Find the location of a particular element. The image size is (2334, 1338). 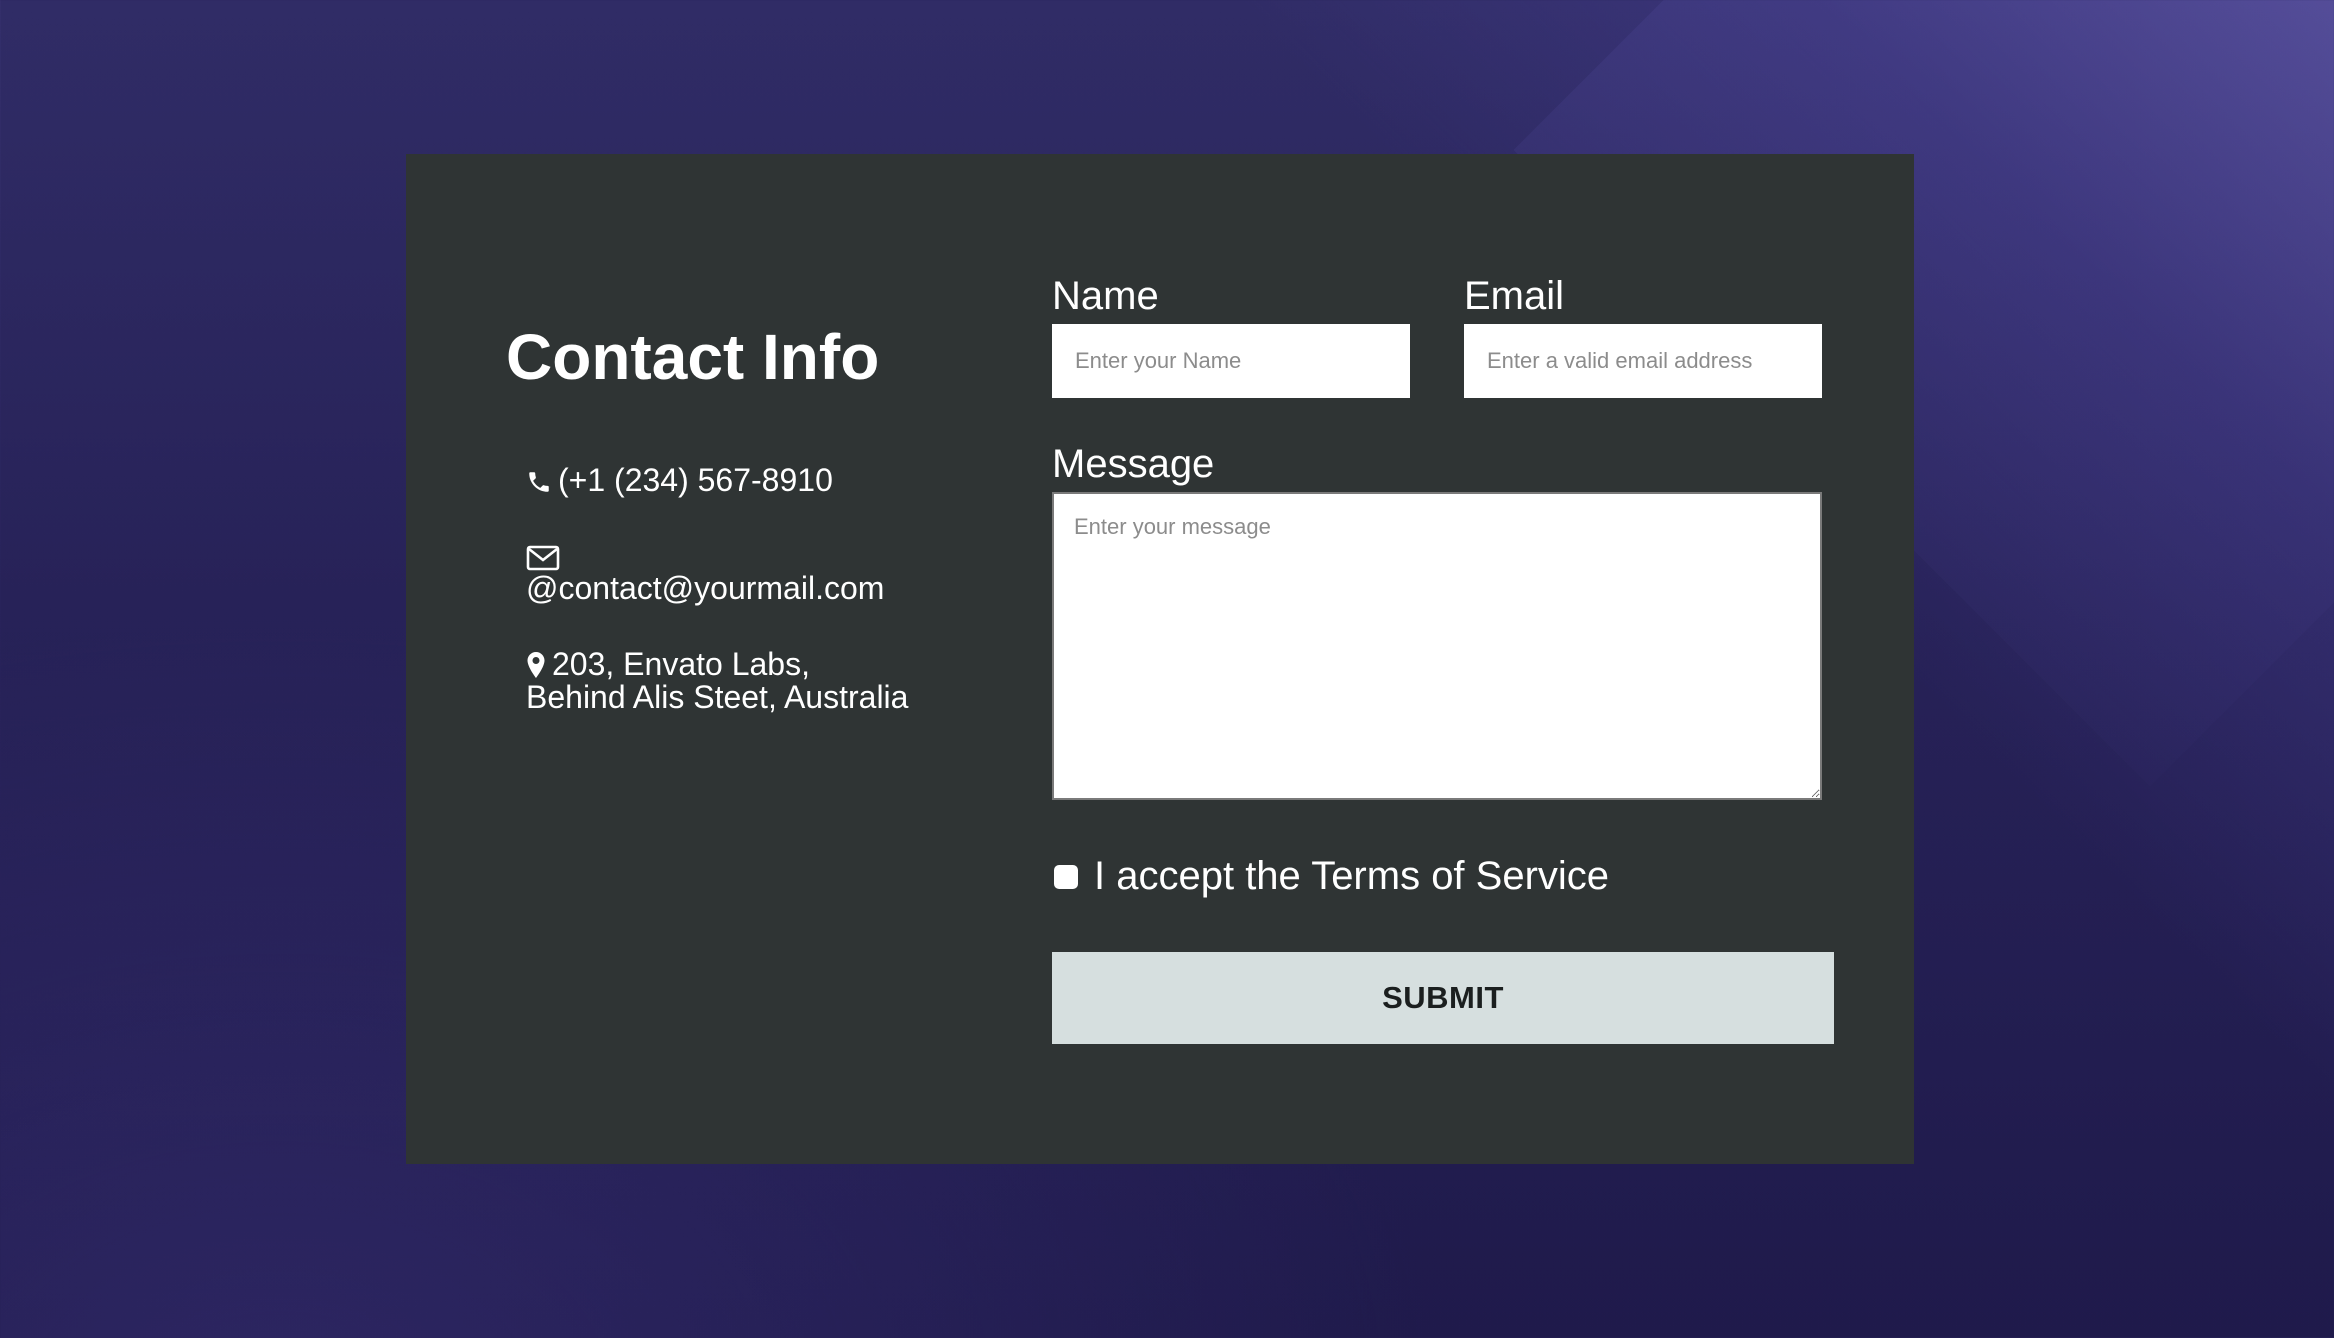

email-row: @contact@yourmail.com is located at coordinates (705, 574).